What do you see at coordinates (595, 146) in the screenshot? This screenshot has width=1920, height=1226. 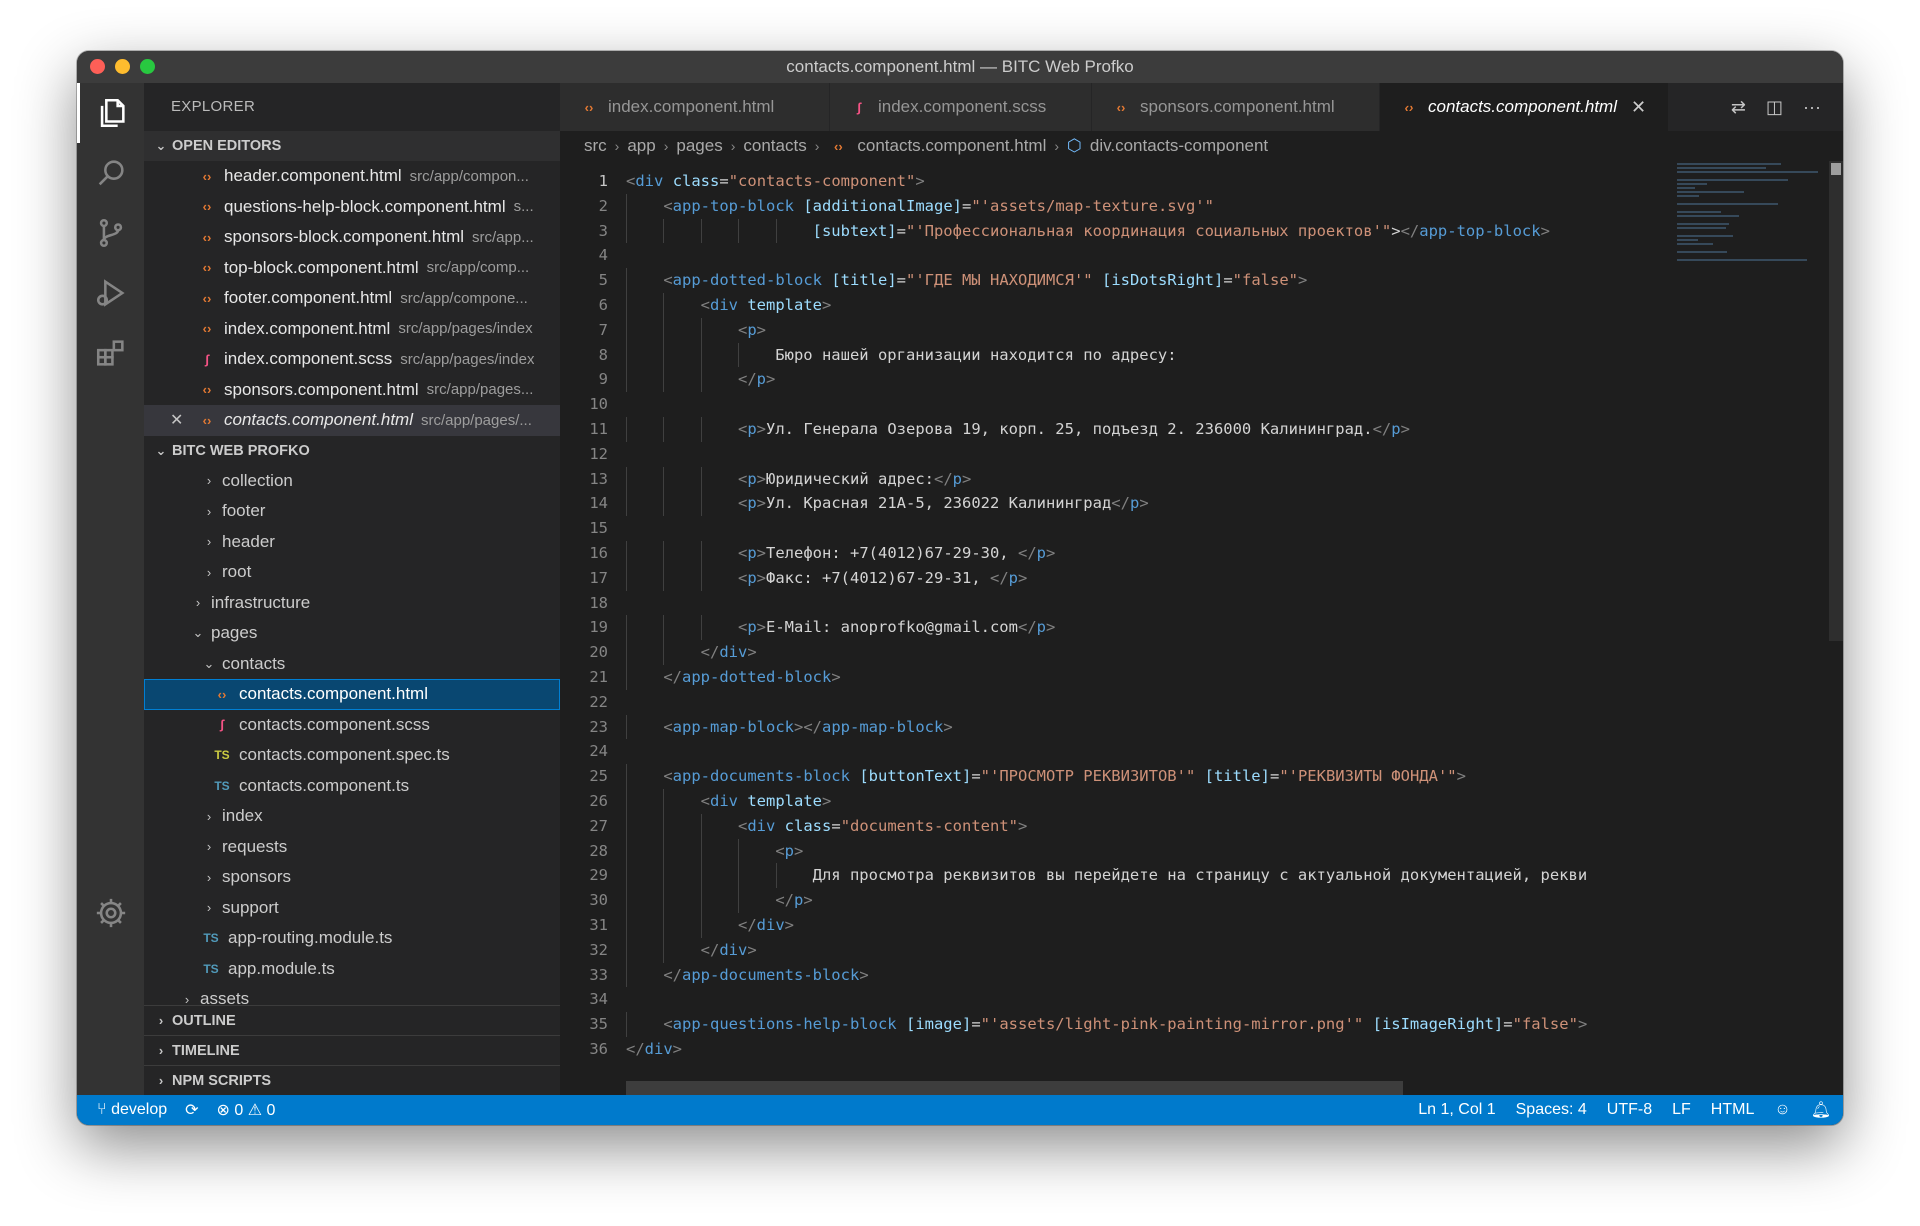 I see `breadcrumb-item: src` at bounding box center [595, 146].